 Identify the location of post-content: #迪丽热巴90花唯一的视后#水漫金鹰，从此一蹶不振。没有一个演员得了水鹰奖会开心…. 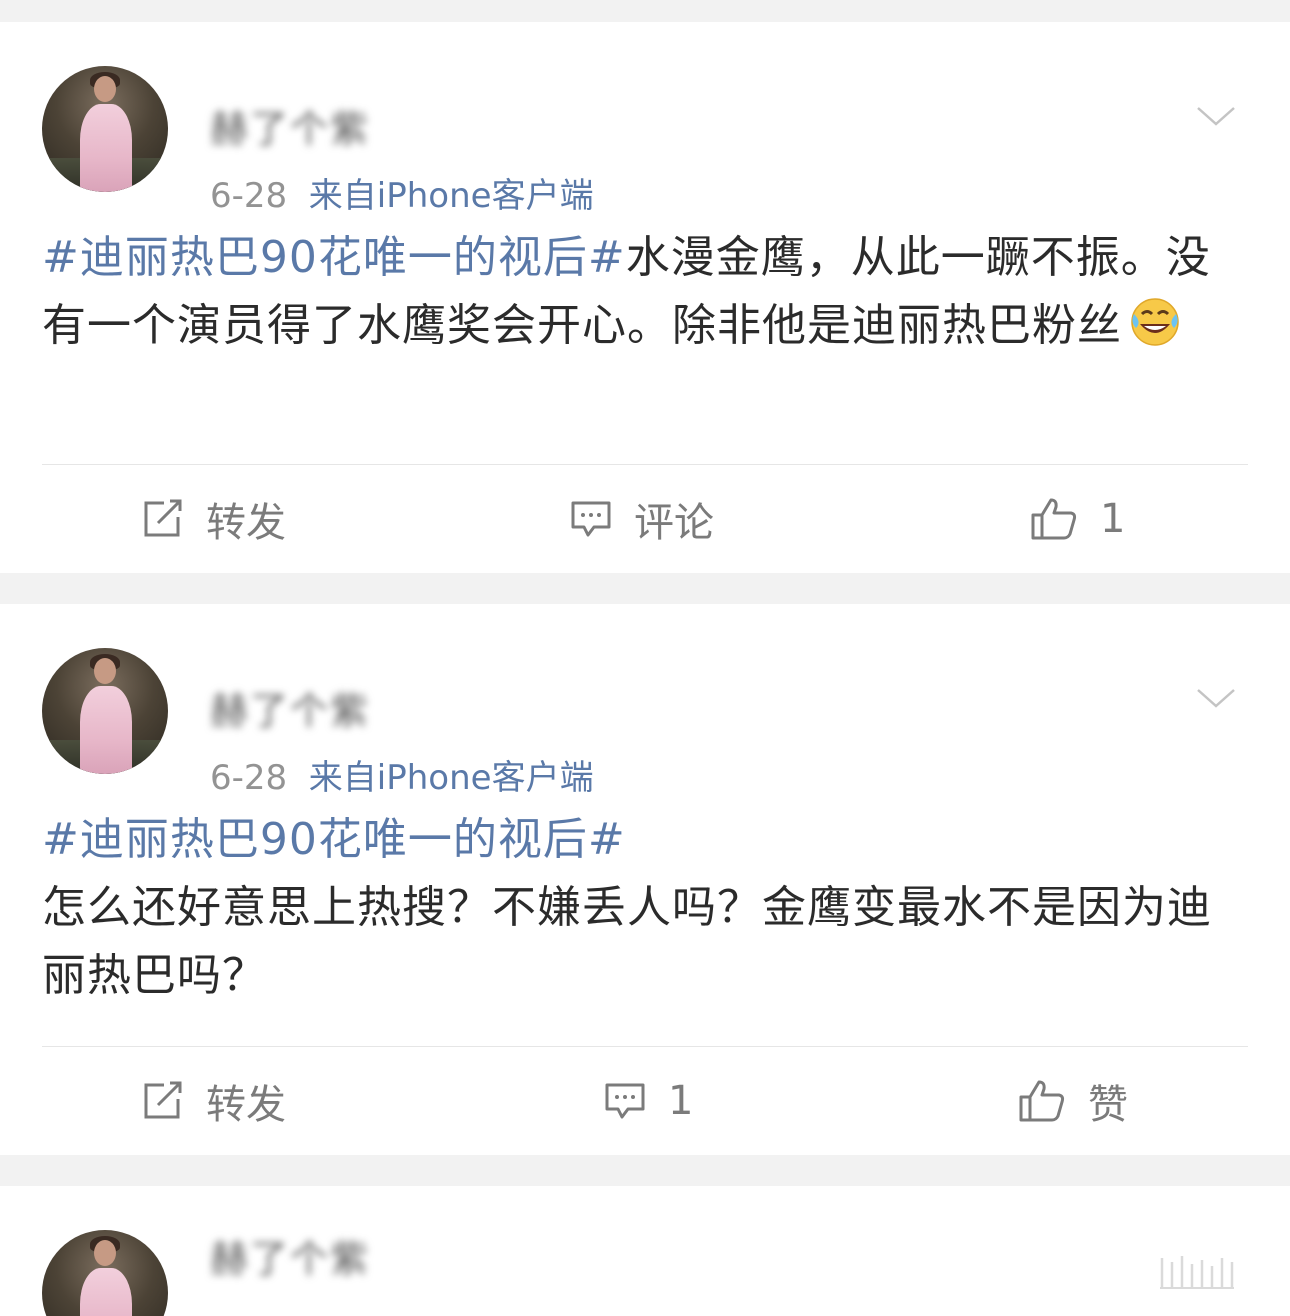
(645, 292).